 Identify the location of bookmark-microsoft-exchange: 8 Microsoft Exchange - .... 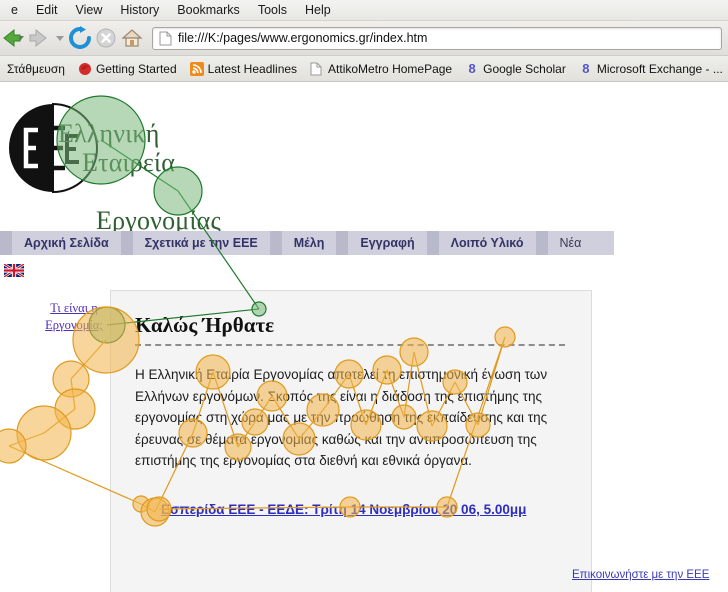
(651, 69).